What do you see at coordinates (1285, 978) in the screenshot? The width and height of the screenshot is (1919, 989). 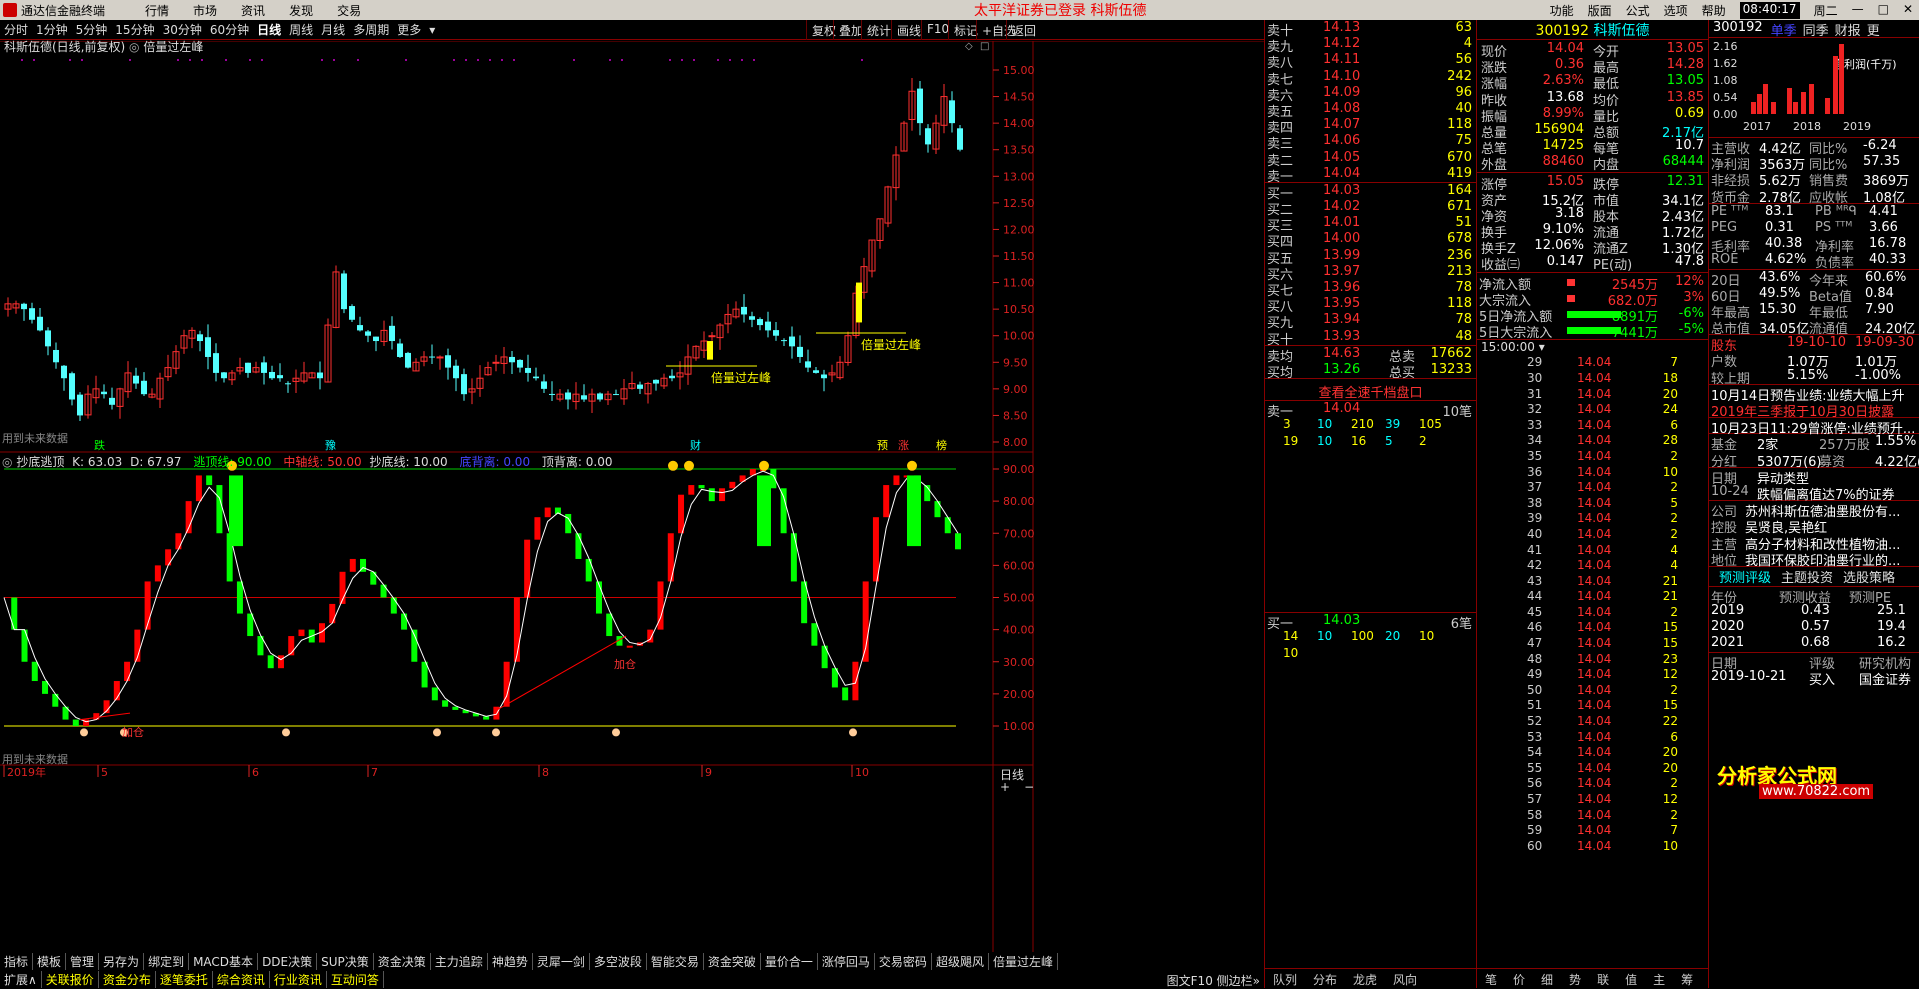 I see `tab-queue: 队列` at bounding box center [1285, 978].